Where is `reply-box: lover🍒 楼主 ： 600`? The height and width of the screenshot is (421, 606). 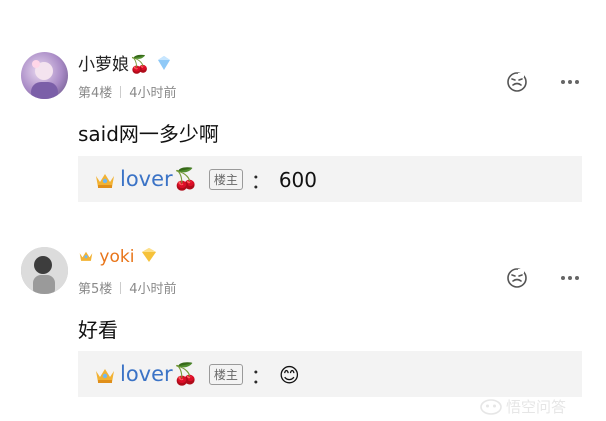
reply-box: lover🍒 楼主 ： 600 is located at coordinates (330, 179).